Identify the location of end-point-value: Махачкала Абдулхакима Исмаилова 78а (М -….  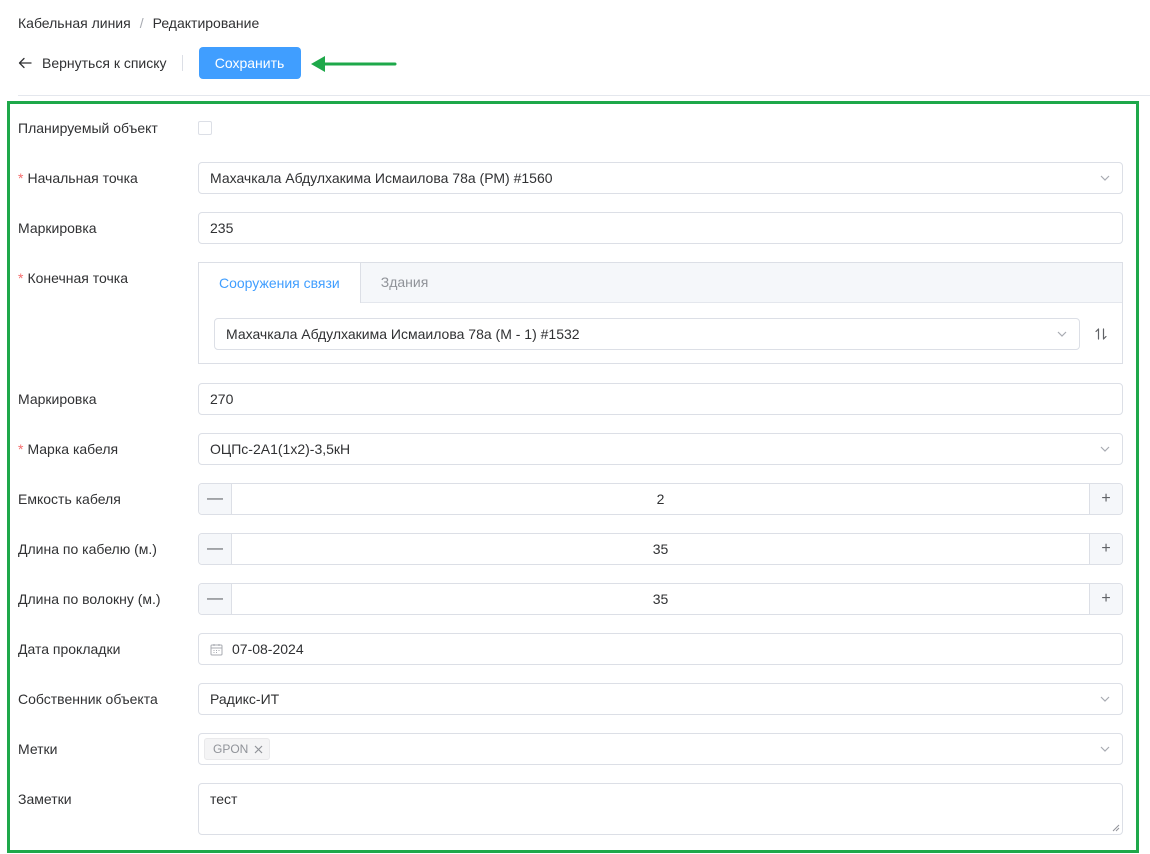
(403, 334).